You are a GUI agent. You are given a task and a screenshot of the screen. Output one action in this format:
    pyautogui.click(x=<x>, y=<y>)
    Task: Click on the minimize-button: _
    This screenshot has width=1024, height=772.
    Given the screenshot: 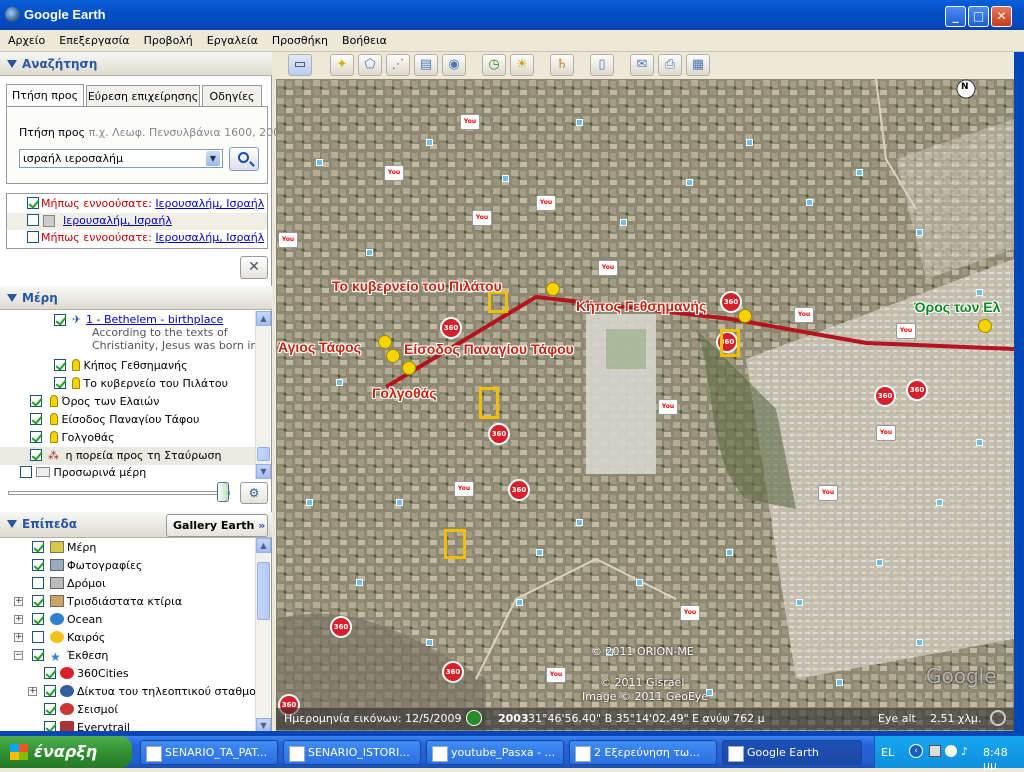 What is the action you would take?
    pyautogui.click(x=955, y=16)
    